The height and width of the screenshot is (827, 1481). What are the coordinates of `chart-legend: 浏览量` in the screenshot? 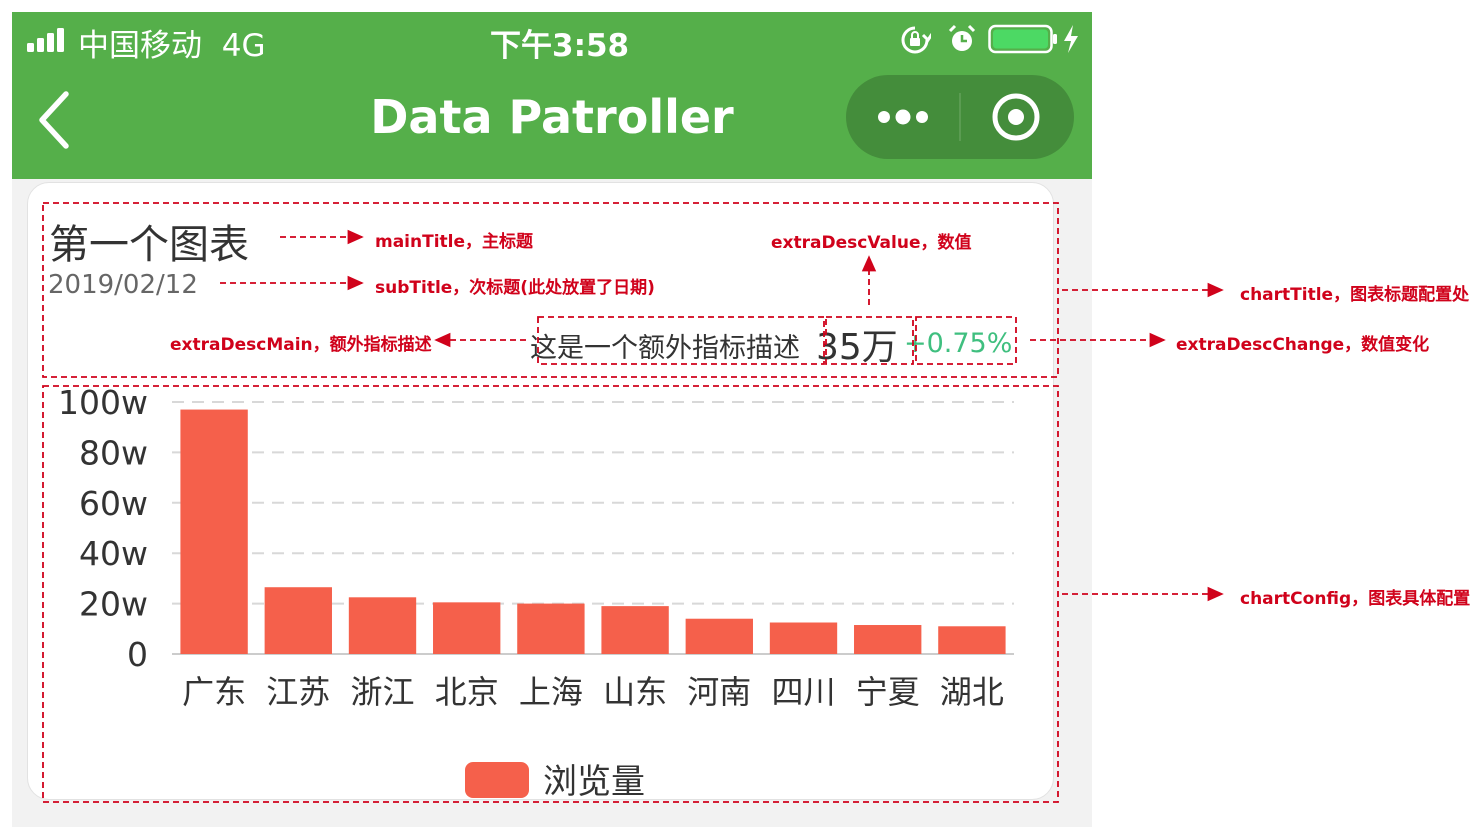 It's located at (555, 782).